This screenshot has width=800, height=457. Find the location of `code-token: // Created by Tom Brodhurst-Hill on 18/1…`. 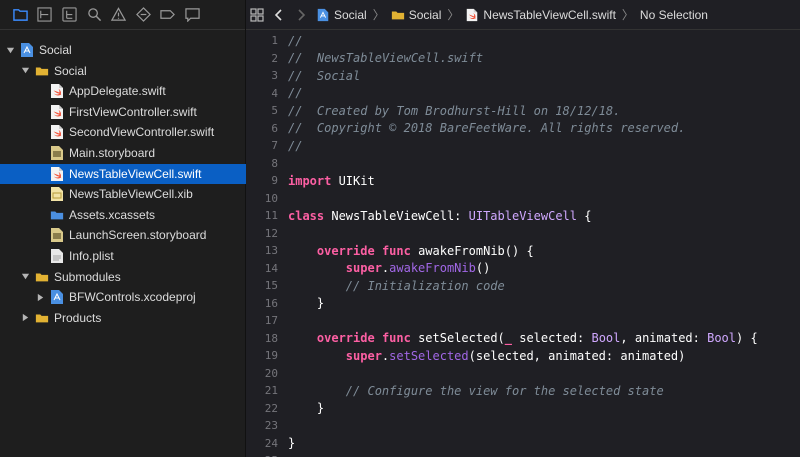

code-token: // Created by Tom Brodhurst-Hill on 18/1… is located at coordinates (454, 110).